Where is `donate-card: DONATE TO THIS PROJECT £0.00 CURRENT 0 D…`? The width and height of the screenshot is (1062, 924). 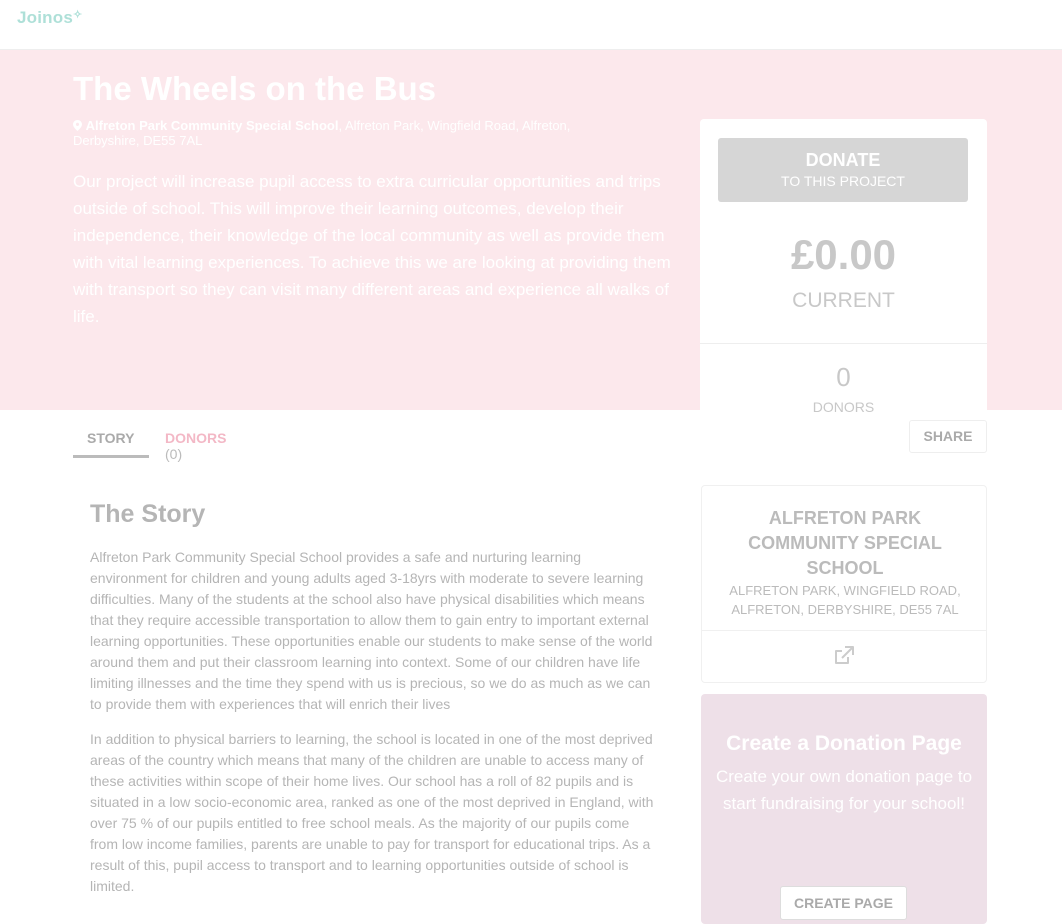
donate-card: DONATE TO THIS PROJECT £0.00 CURRENT 0 D… is located at coordinates (843, 274).